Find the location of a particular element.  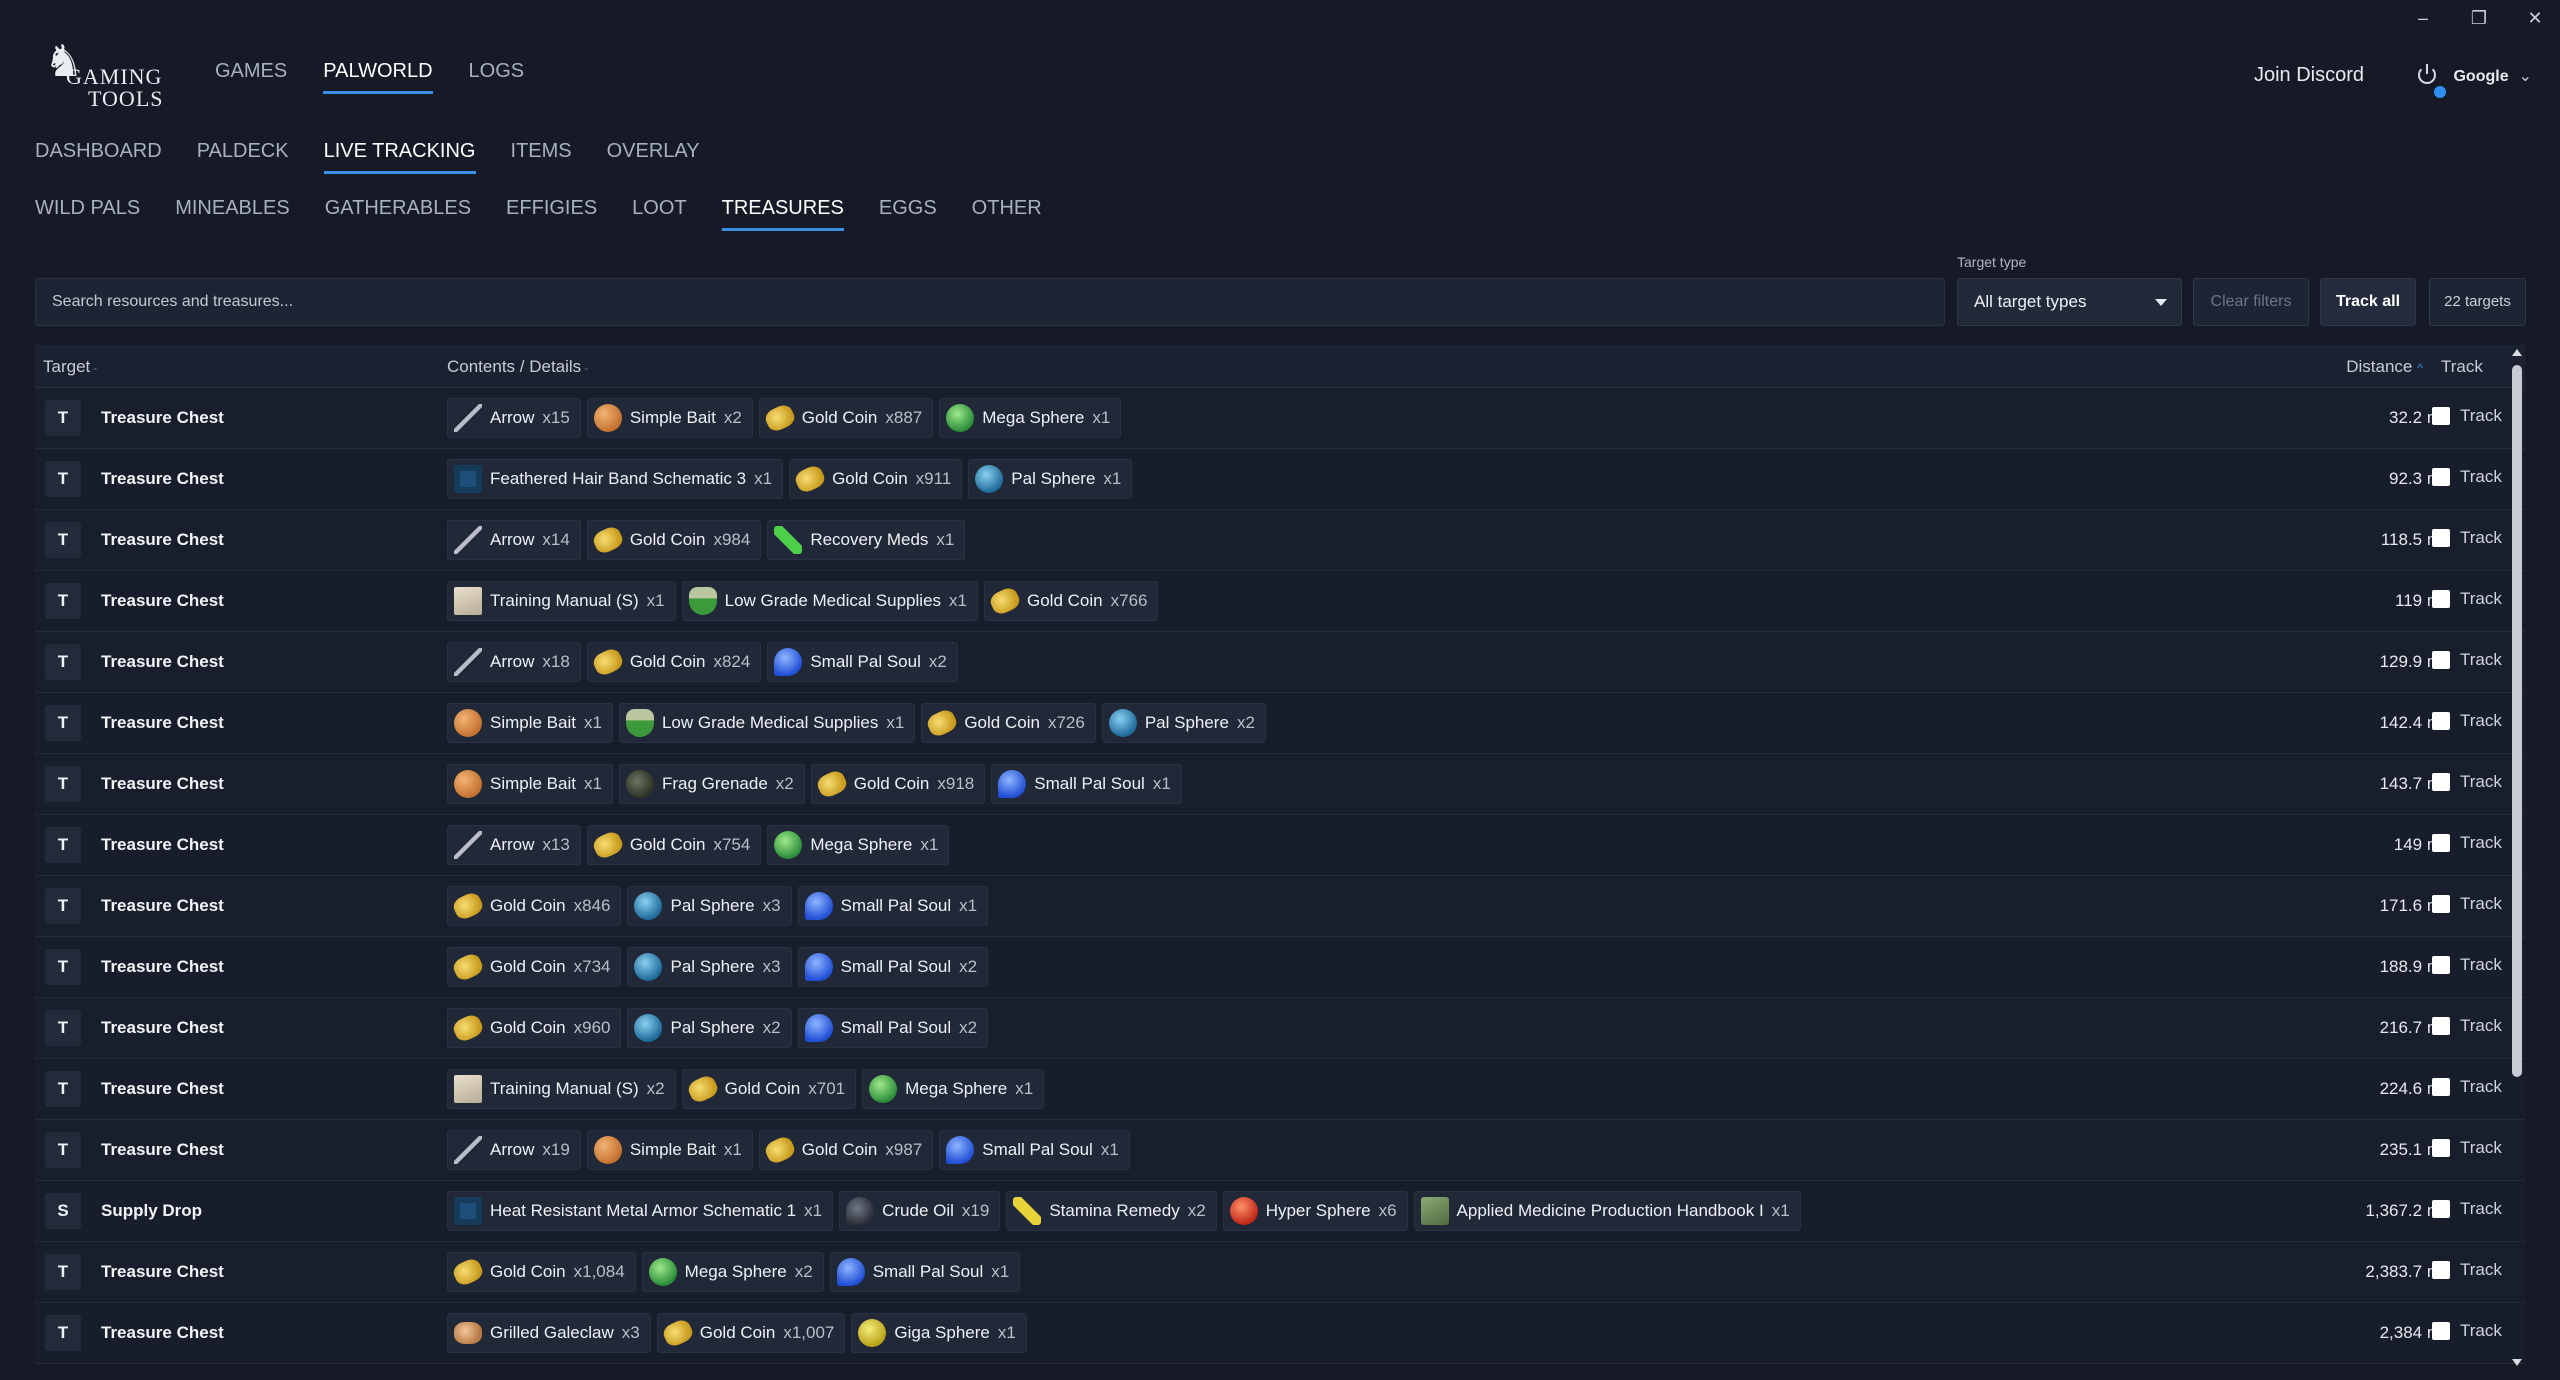

app-logo: ♞ GAMING TOOLS is located at coordinates (103, 76).